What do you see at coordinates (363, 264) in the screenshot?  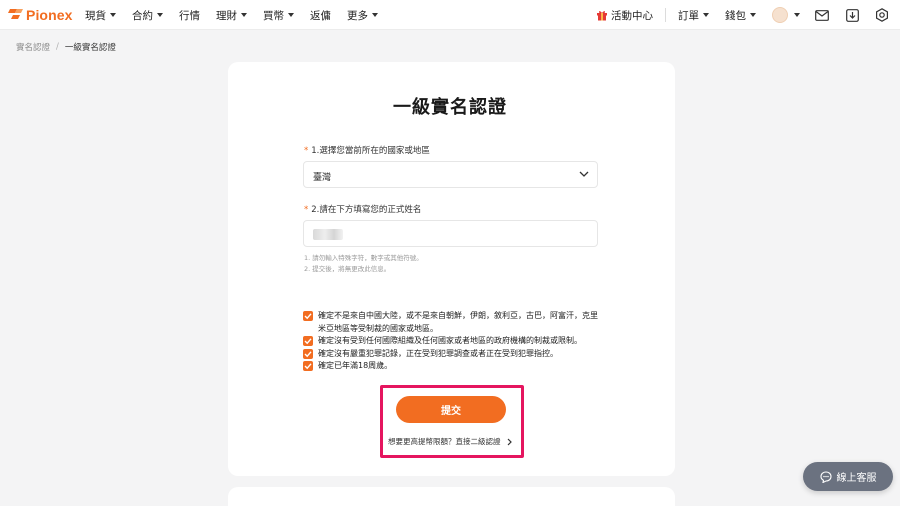 I see `name-hints: 1. 請勿輸入特殊字符，數字或其他符號。 2. 提交後，將無更改此信息。` at bounding box center [363, 264].